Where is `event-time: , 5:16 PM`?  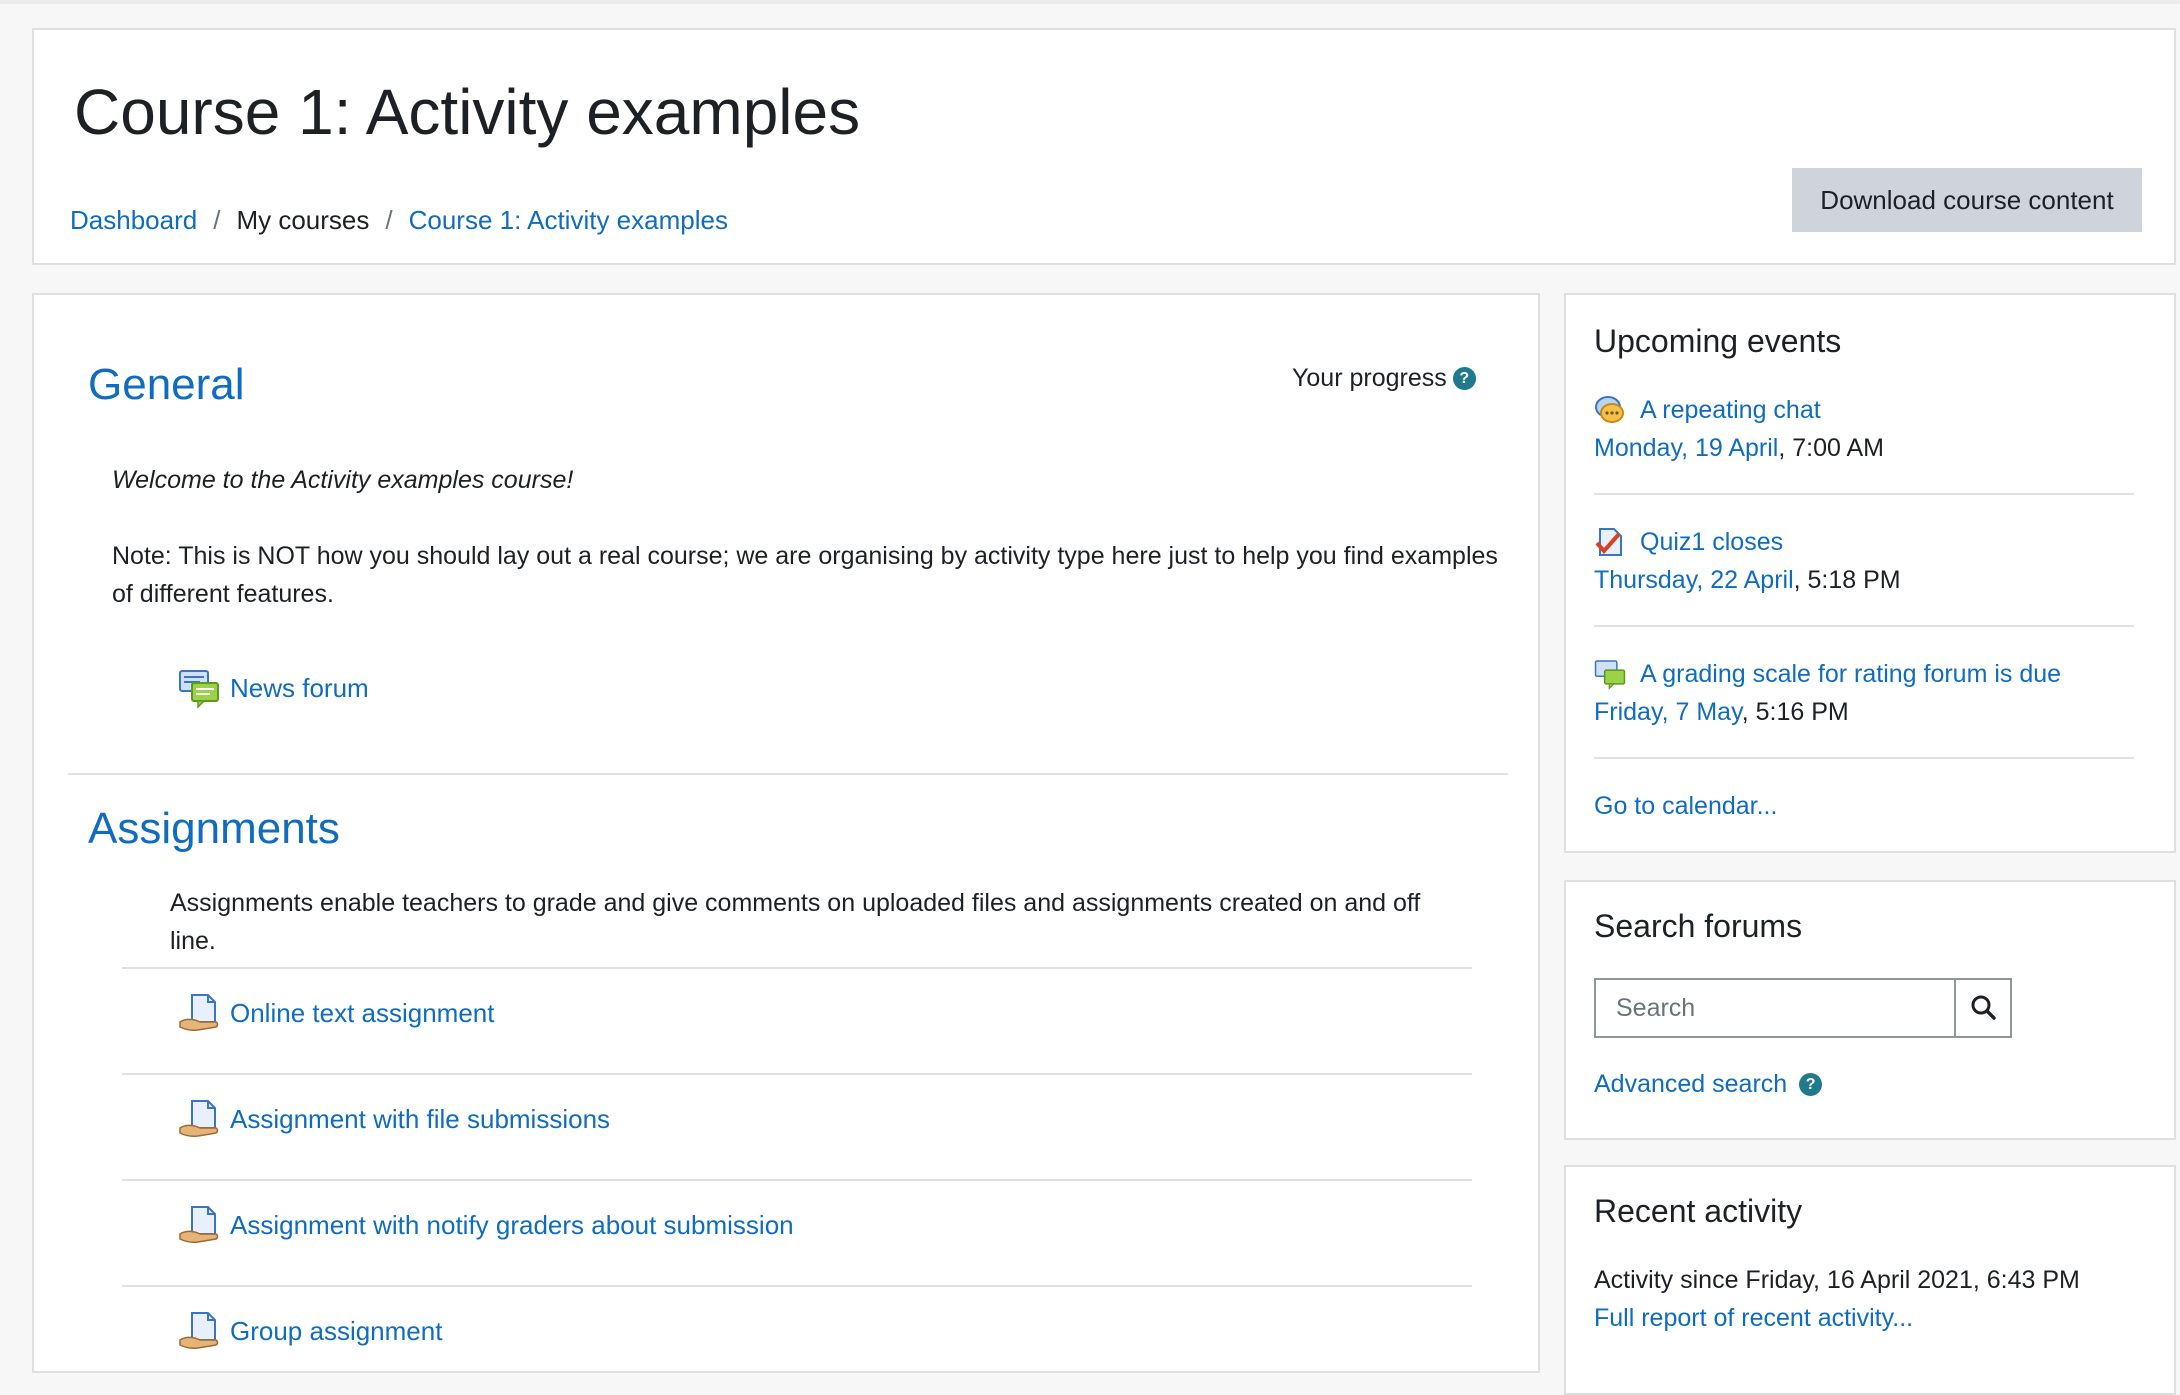
event-time: , 5:16 PM is located at coordinates (1795, 712).